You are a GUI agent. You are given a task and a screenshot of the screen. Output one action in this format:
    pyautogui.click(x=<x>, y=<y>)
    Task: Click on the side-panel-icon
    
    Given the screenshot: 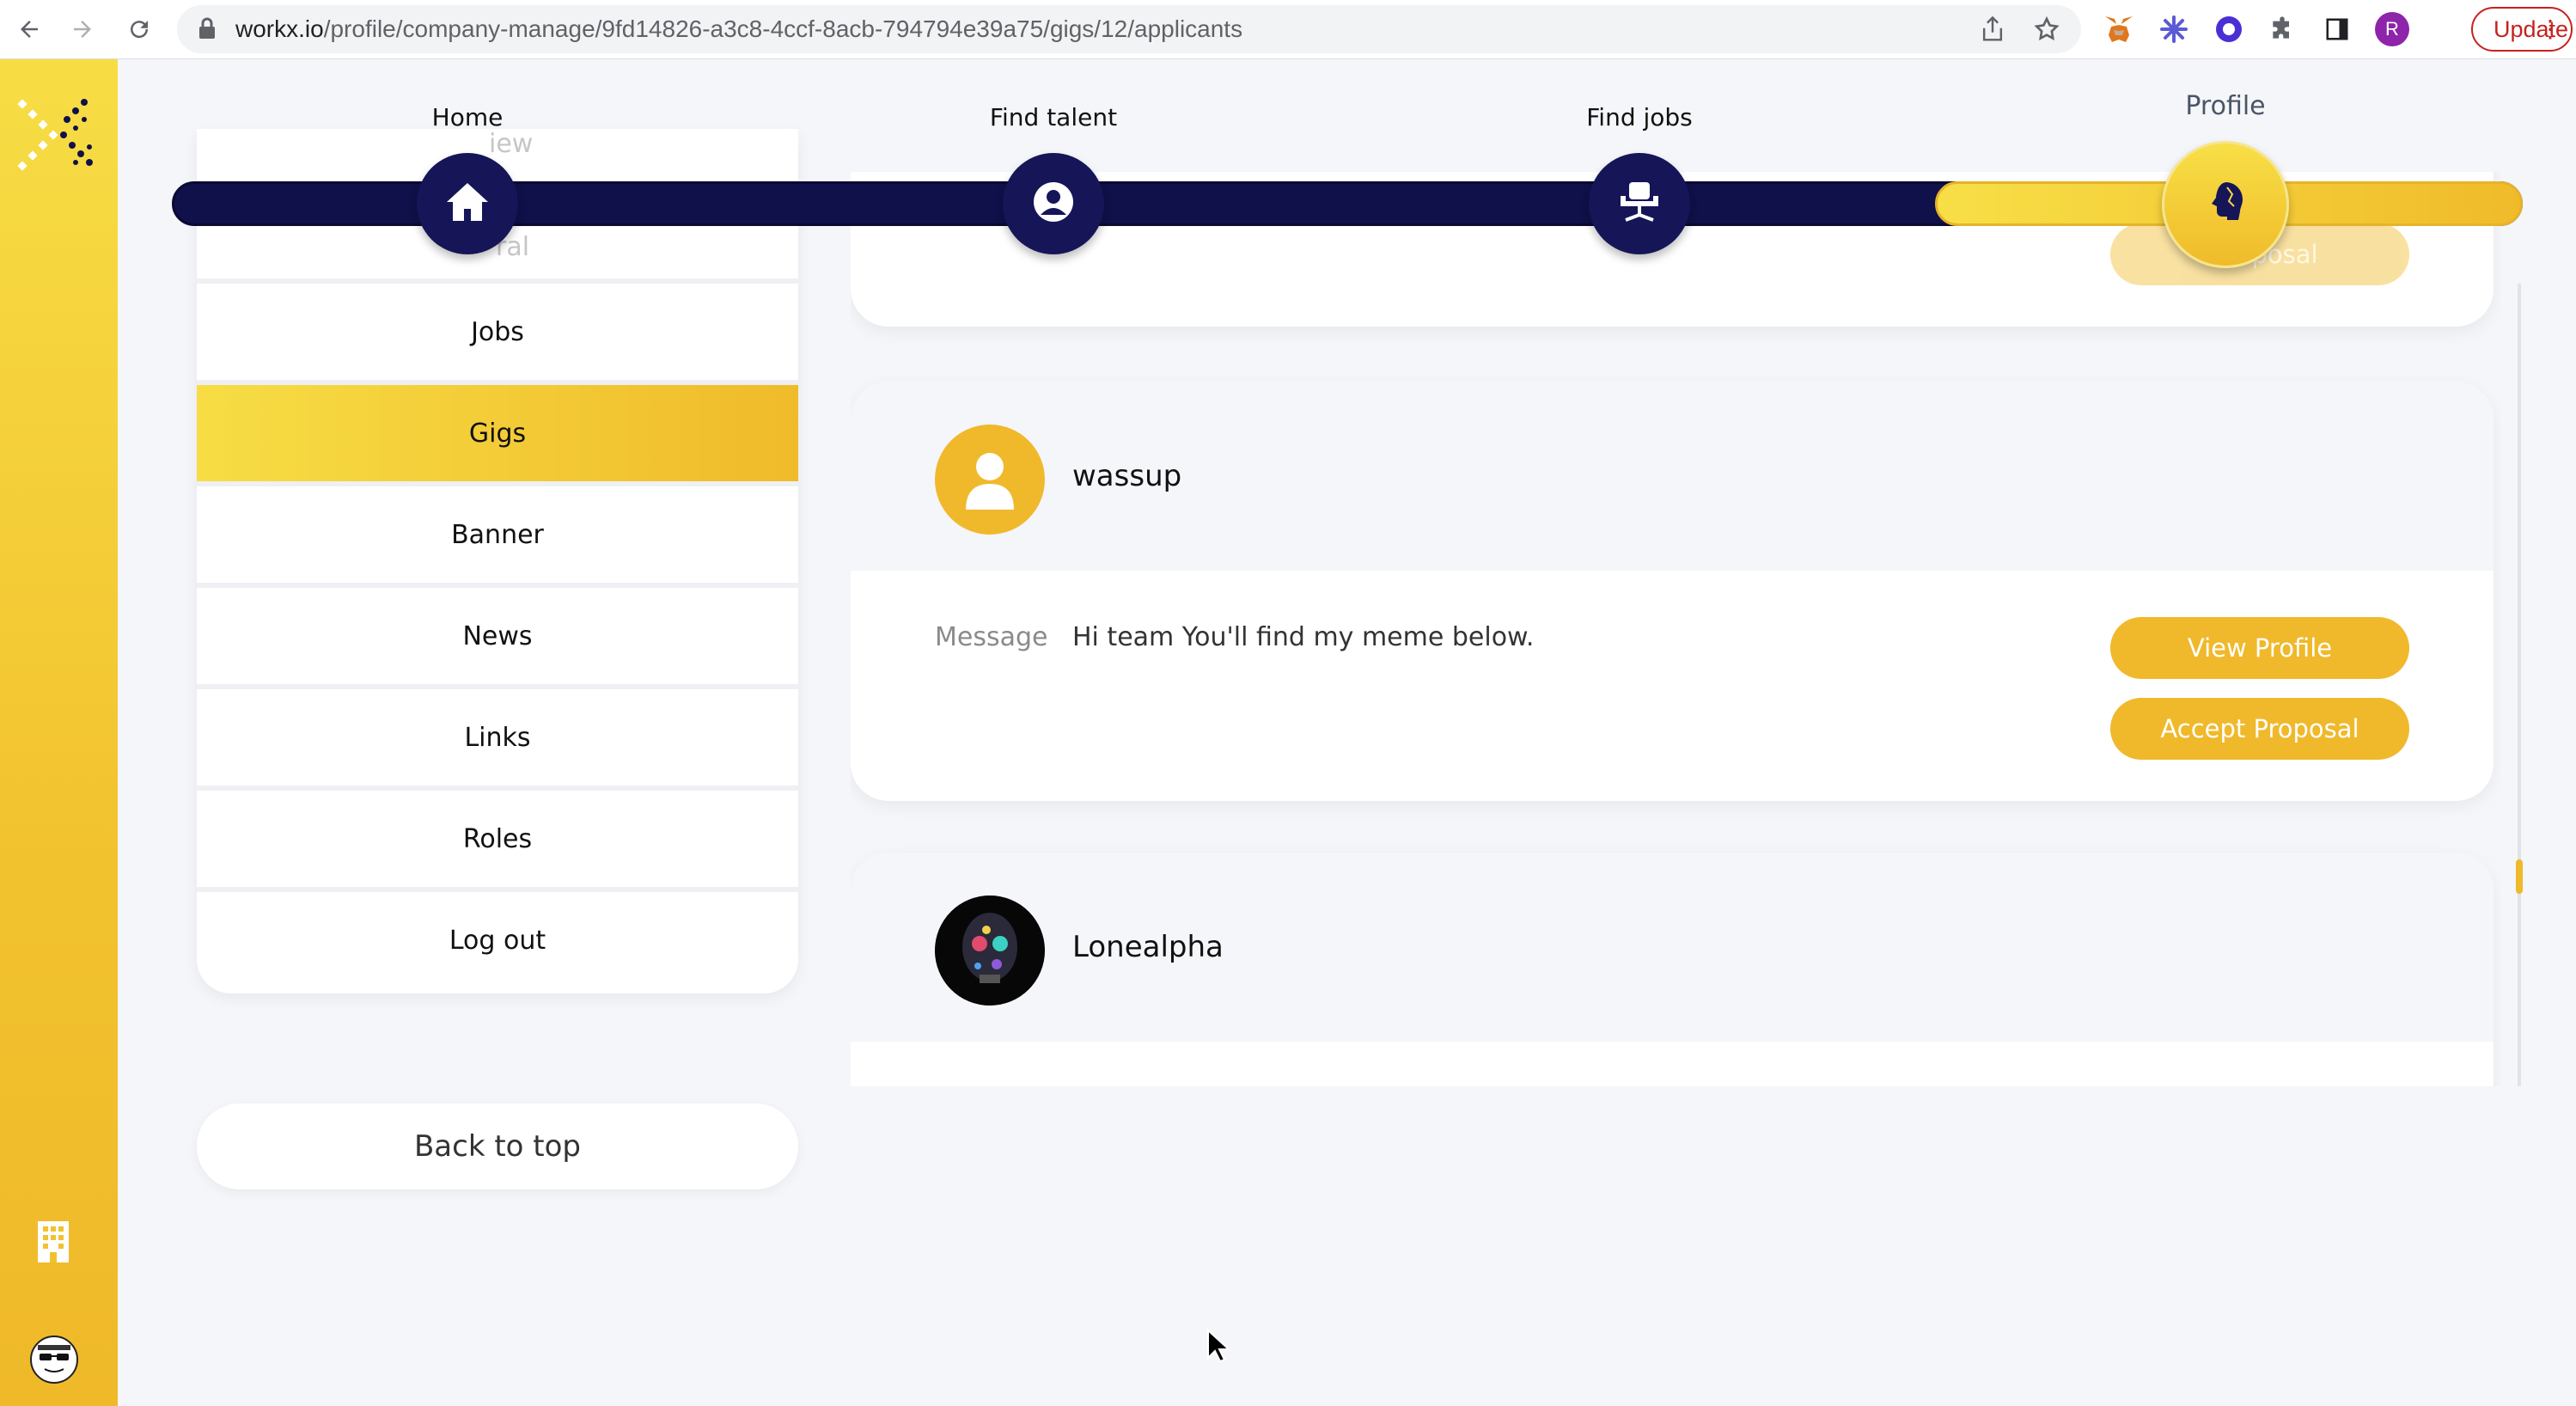 What is the action you would take?
    pyautogui.click(x=2337, y=29)
    